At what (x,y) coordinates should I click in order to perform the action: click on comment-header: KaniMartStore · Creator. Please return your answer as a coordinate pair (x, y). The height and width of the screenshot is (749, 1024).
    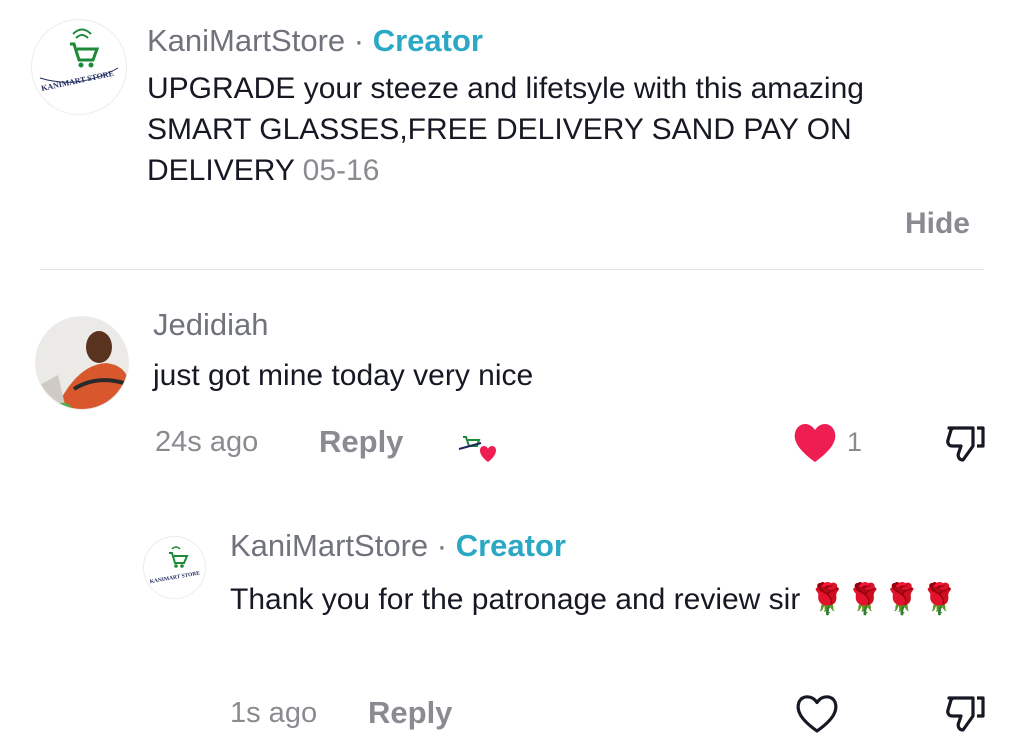
    Looking at the image, I should click on (315, 41).